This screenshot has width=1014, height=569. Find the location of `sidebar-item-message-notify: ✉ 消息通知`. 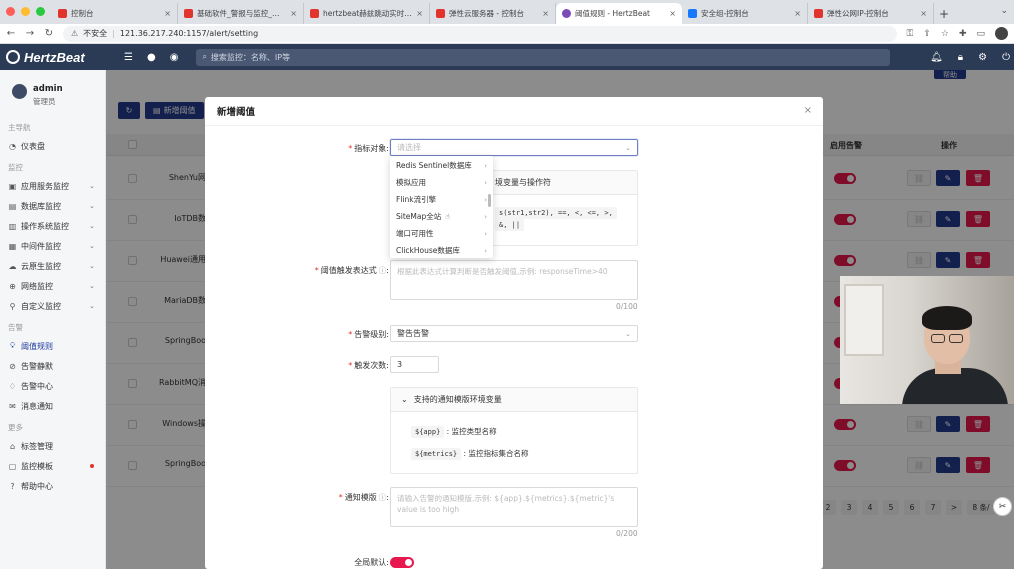

sidebar-item-message-notify: ✉ 消息通知 is located at coordinates (52, 406).